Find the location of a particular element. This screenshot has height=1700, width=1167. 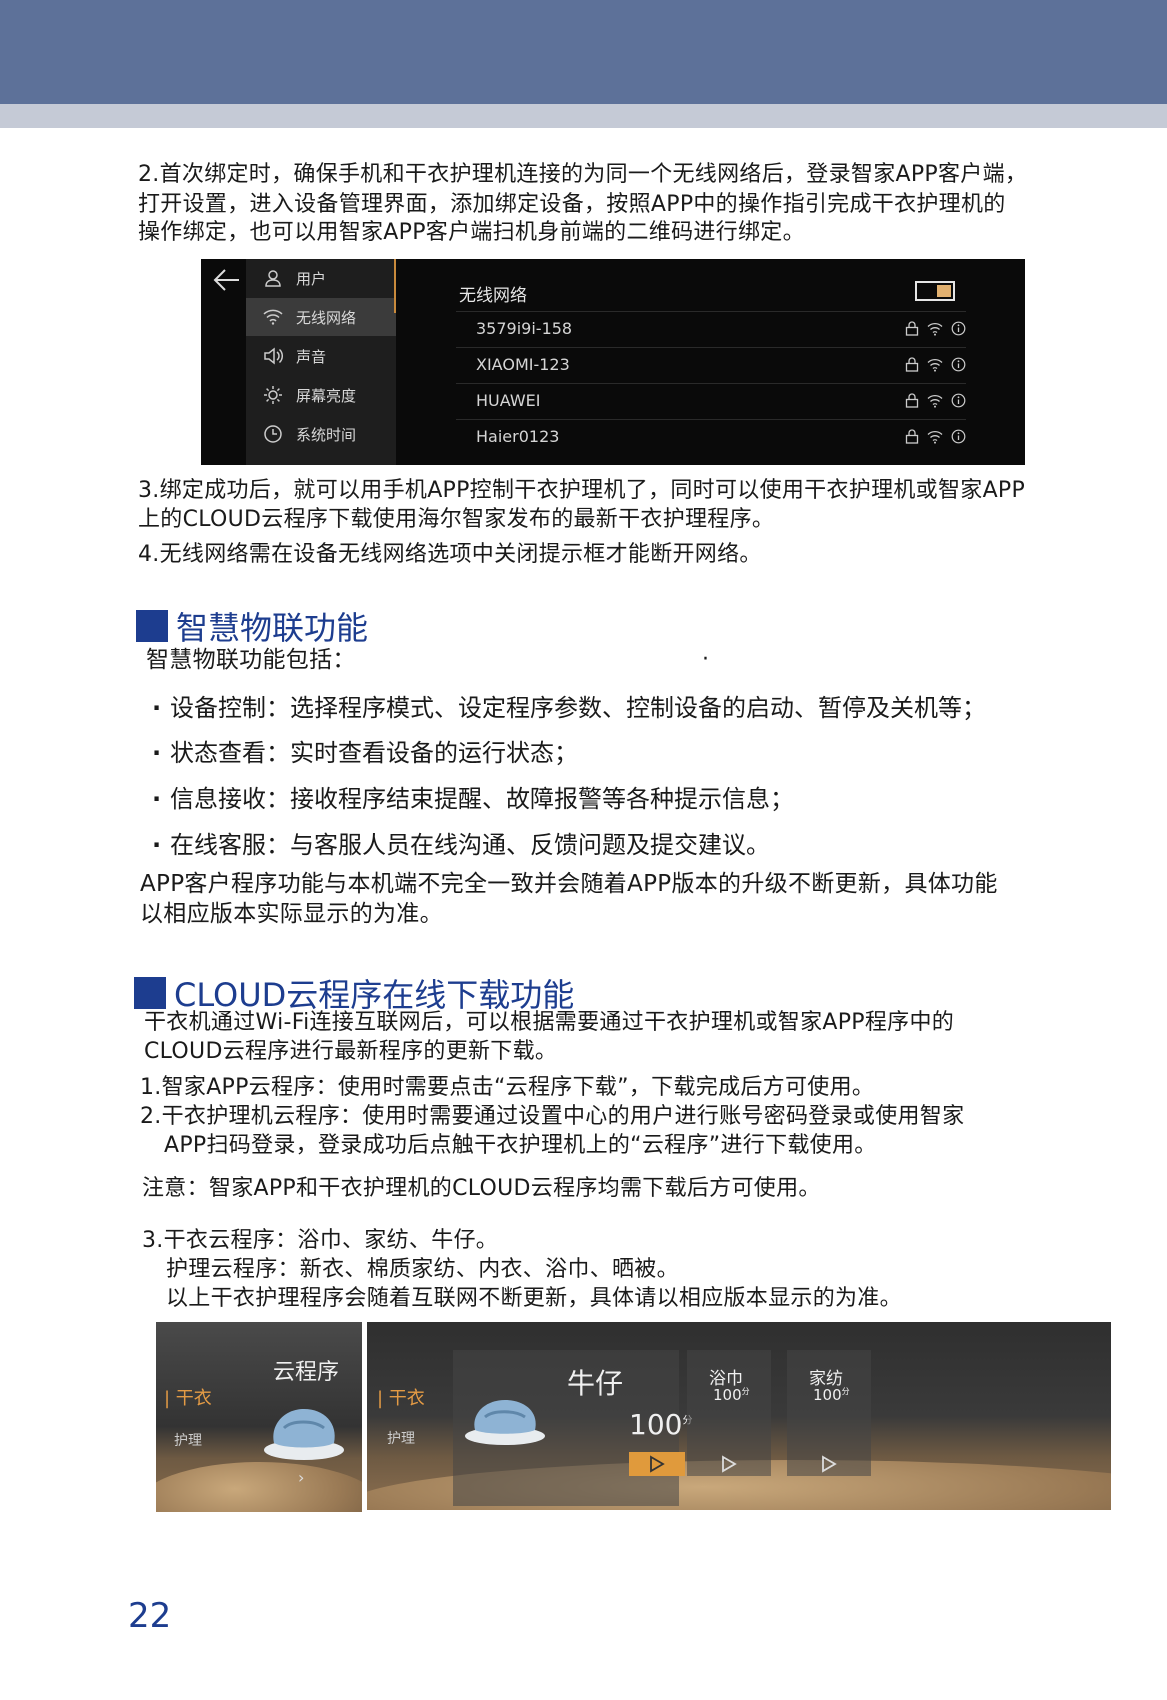

sidebar-item-wifi: 无线网络 is located at coordinates (321, 317).